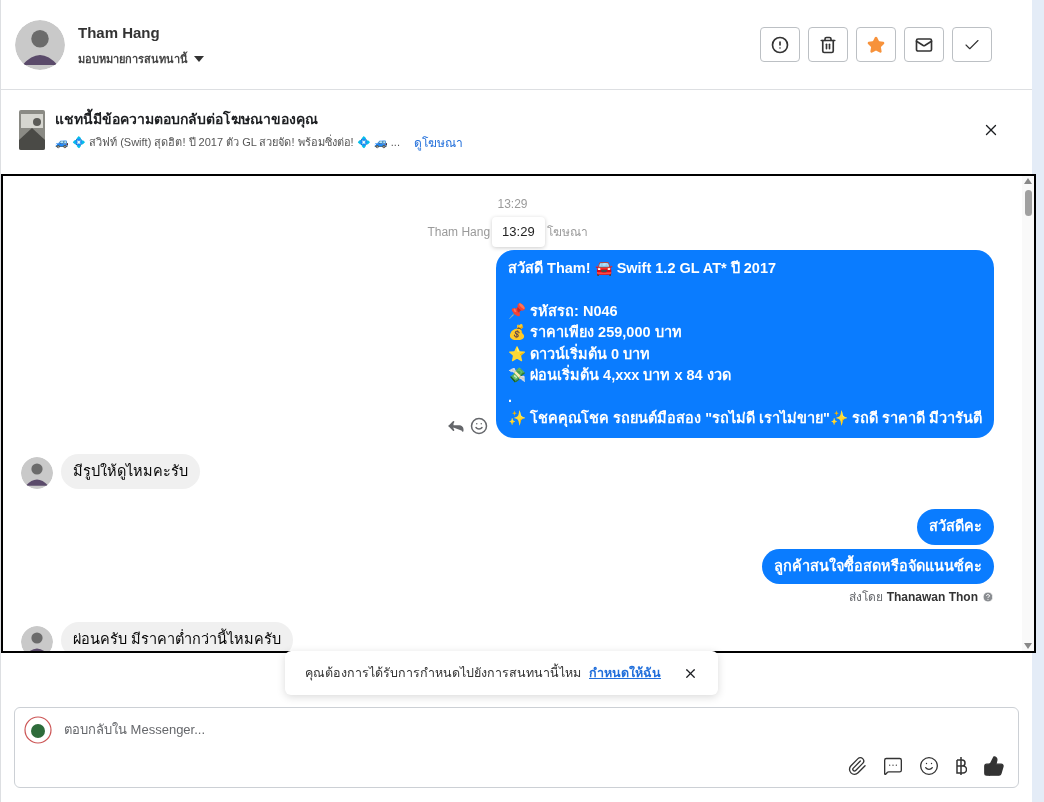 The width and height of the screenshot is (1044, 802). What do you see at coordinates (988, 597) in the screenshot?
I see `help-icon` at bounding box center [988, 597].